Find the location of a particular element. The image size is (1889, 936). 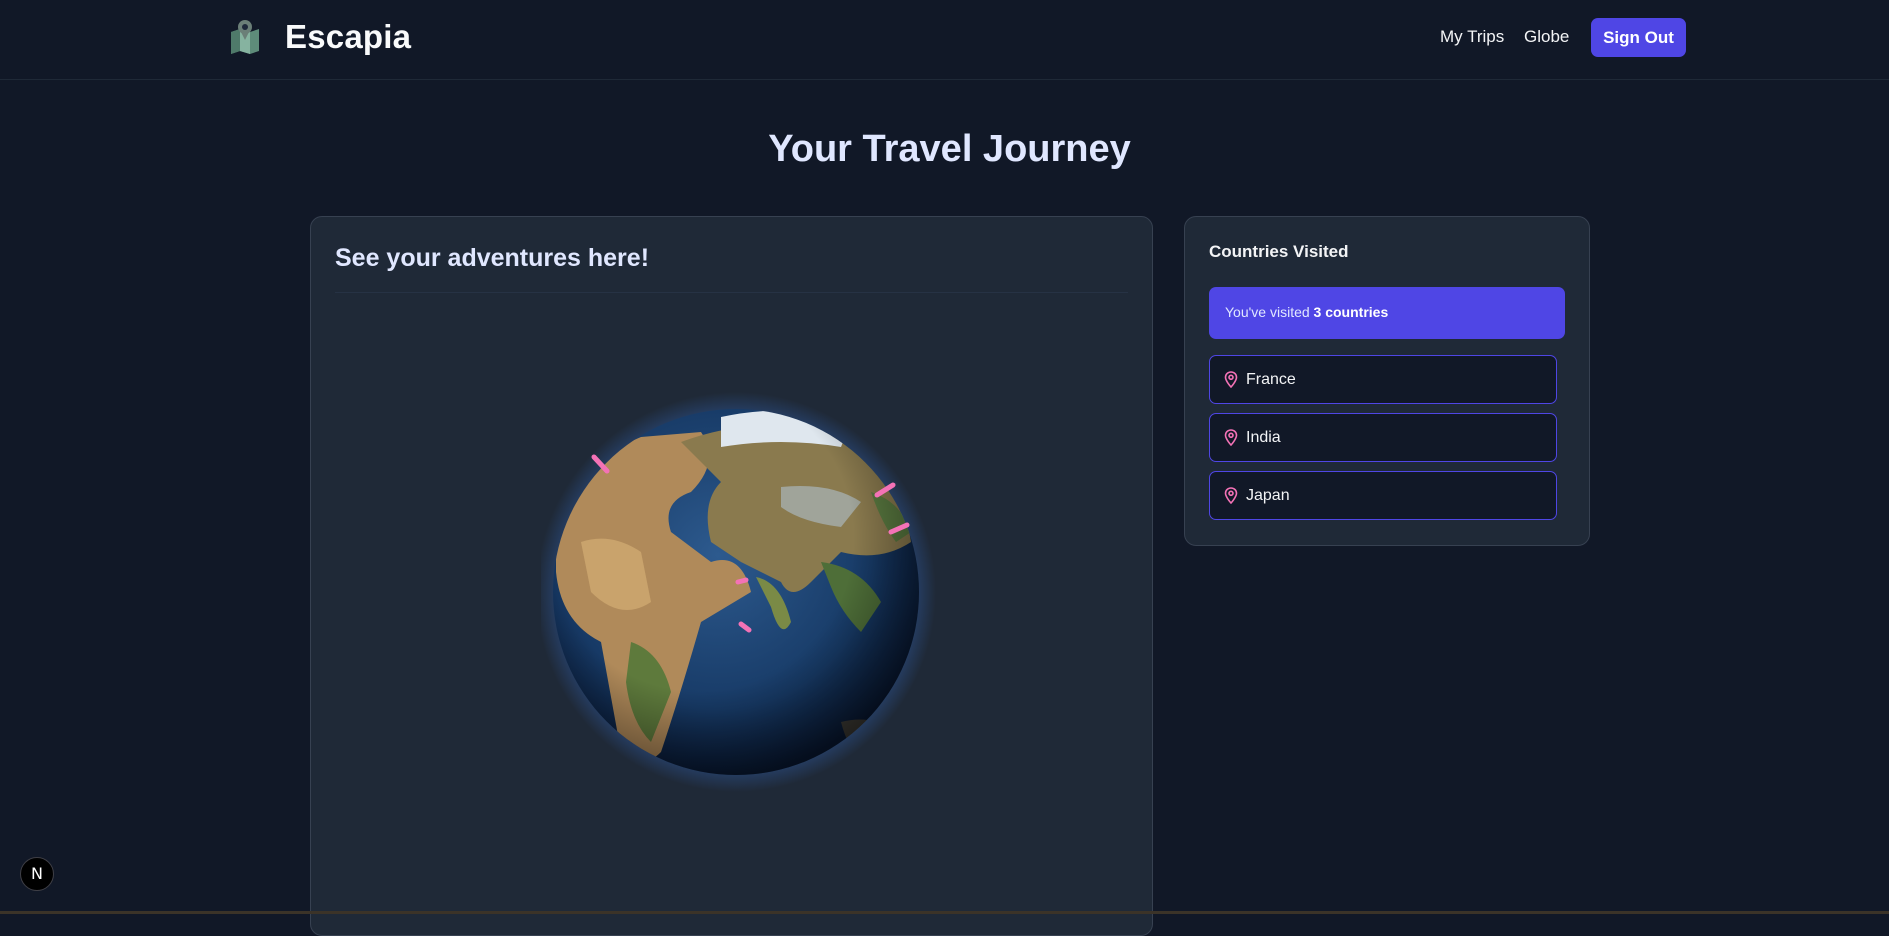

country-item-japan: Japan is located at coordinates (1383, 495).